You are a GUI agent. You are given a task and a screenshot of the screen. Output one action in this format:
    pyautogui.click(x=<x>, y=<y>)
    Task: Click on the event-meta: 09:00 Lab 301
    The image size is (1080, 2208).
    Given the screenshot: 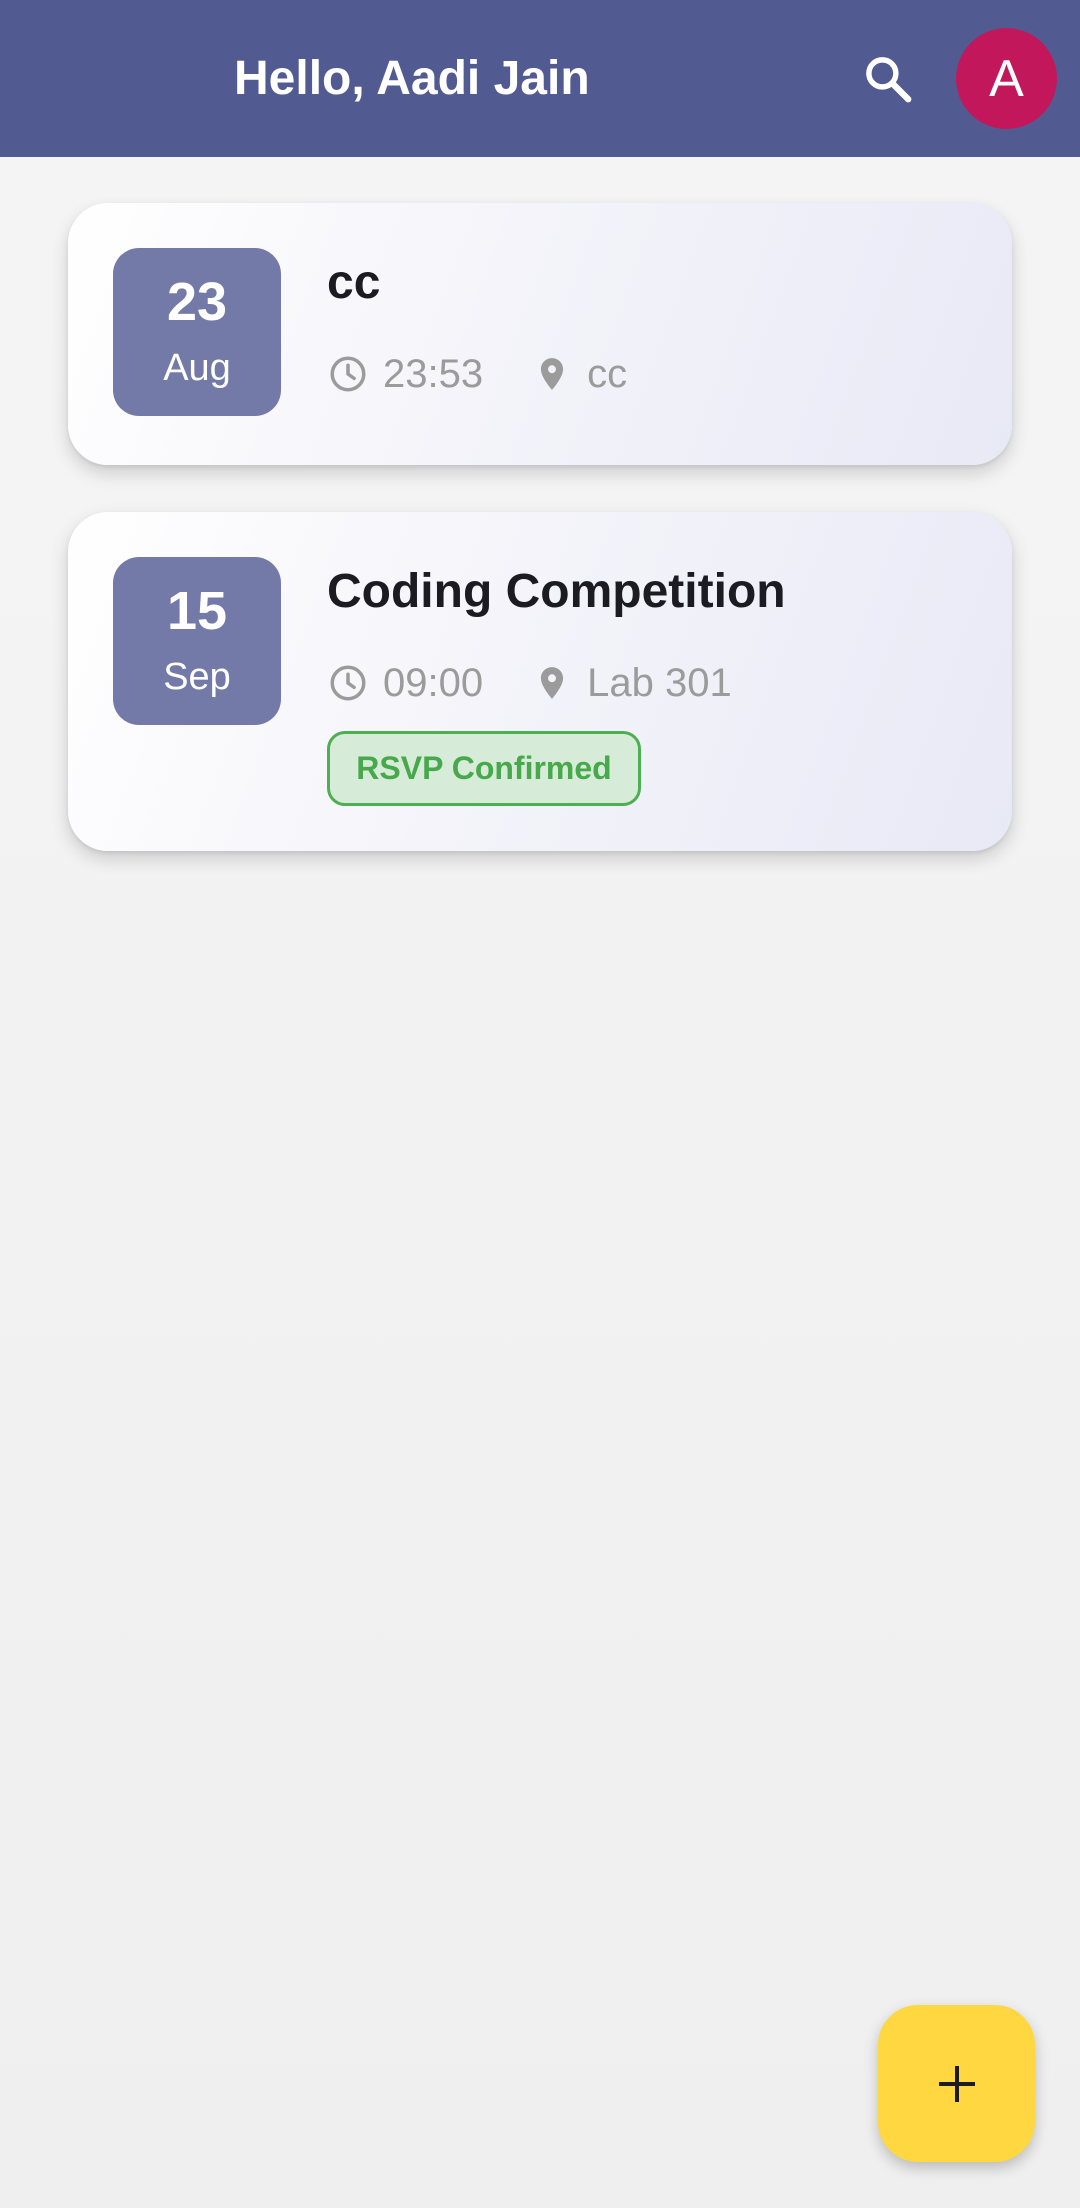 What is the action you would take?
    pyautogui.click(x=529, y=683)
    